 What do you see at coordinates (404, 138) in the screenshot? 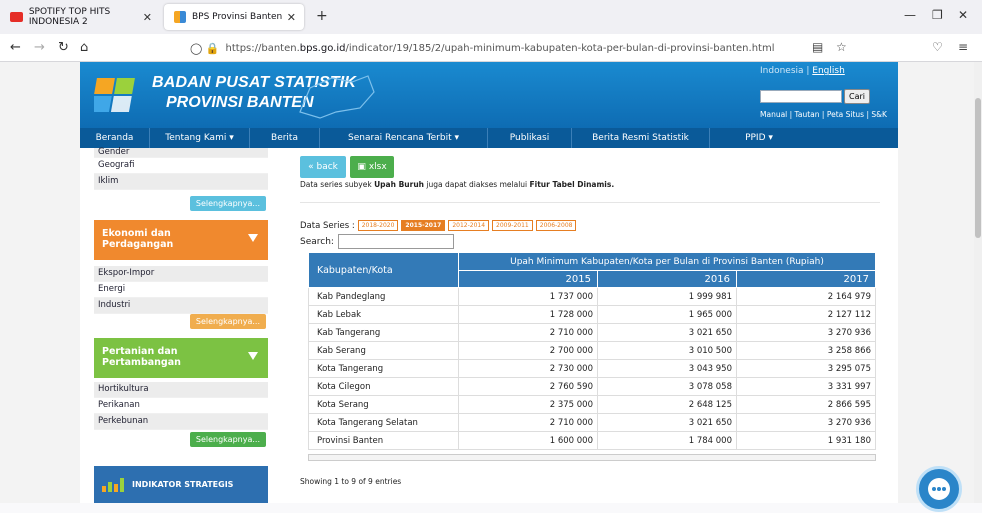
I see `menu-senarai: Senarai Rencana Terbit ▾` at bounding box center [404, 138].